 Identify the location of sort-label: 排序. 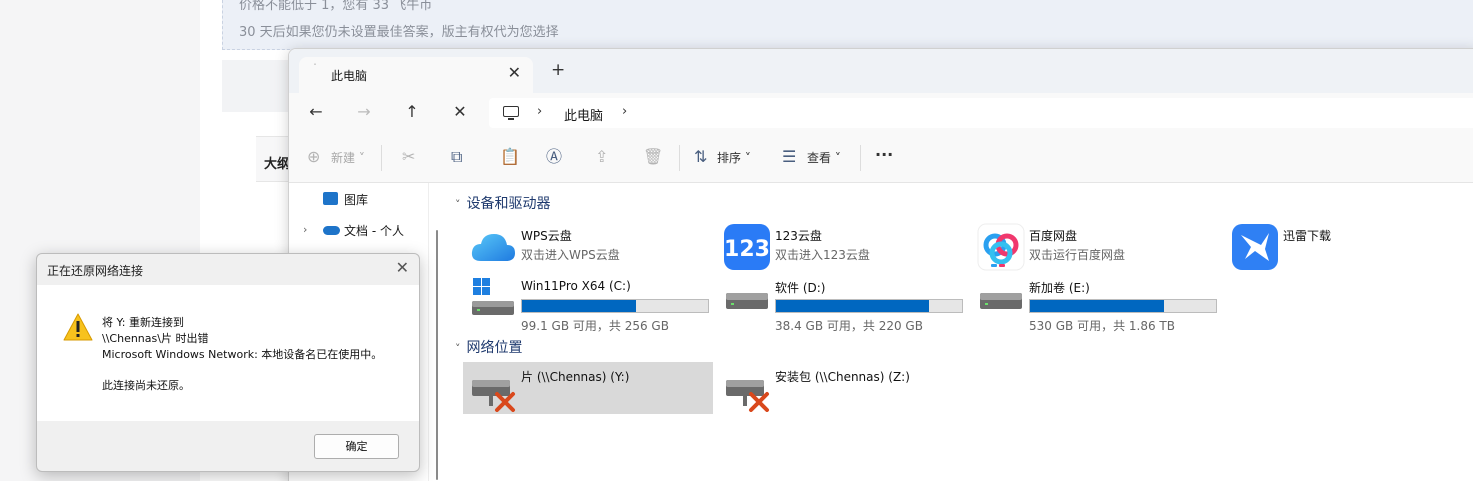
(729, 158).